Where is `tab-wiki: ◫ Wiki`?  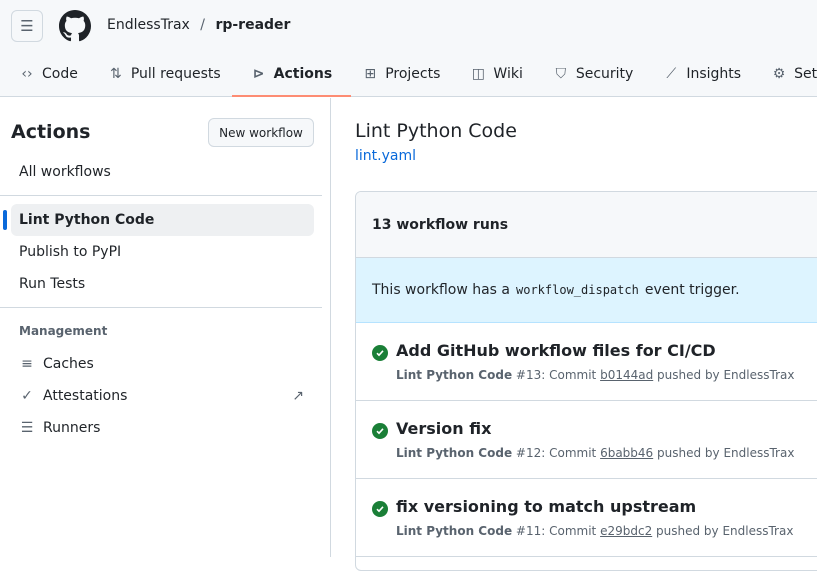 tab-wiki: ◫ Wiki is located at coordinates (492, 74).